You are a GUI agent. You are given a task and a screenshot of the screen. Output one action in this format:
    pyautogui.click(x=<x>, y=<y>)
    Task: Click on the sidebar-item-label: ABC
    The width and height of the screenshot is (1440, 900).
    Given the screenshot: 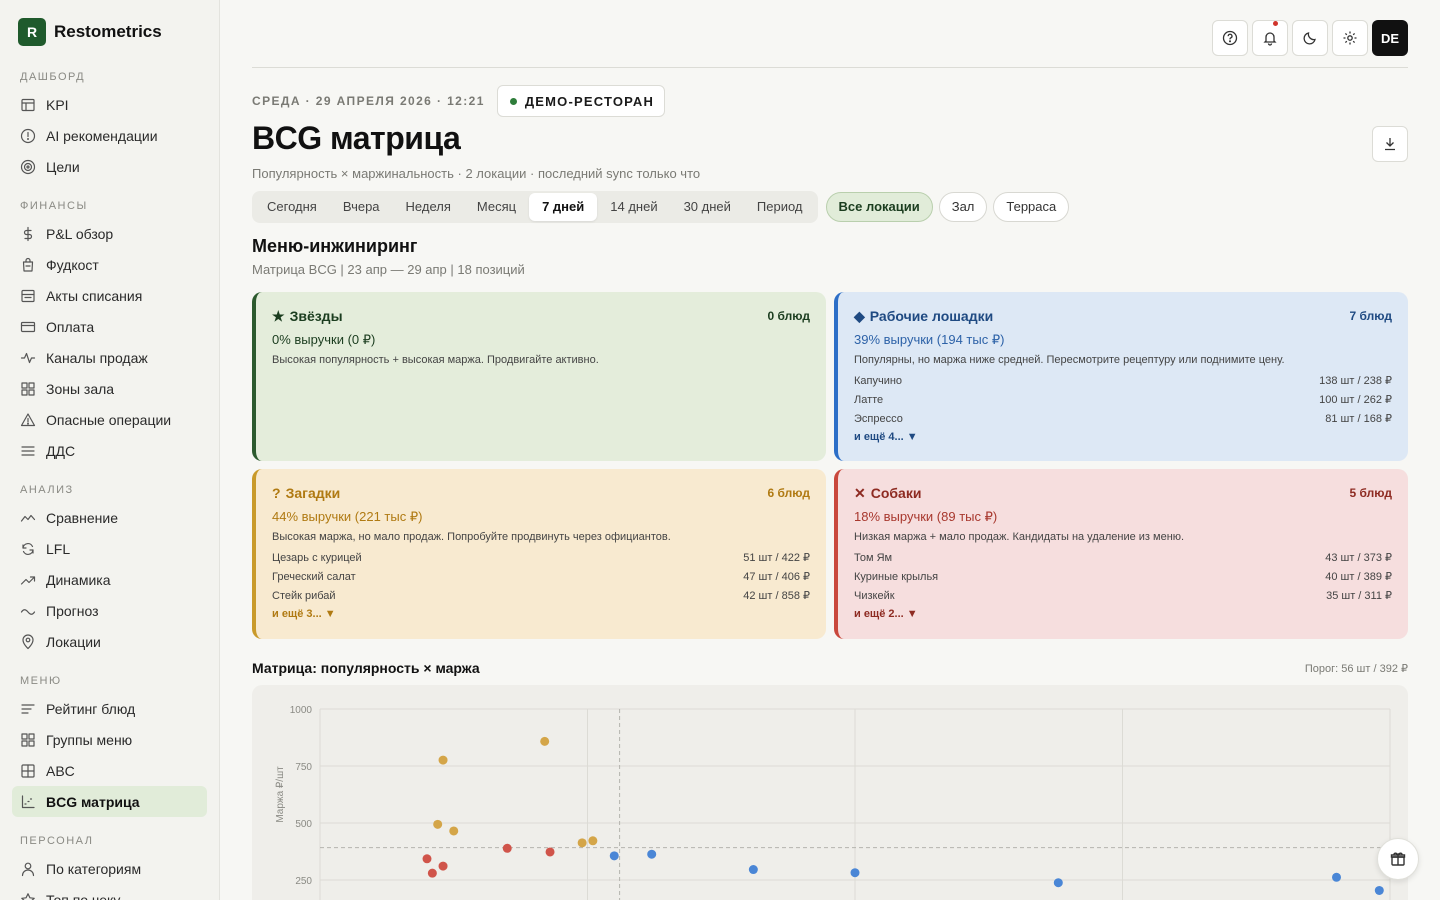 What is the action you would take?
    pyautogui.click(x=60, y=770)
    